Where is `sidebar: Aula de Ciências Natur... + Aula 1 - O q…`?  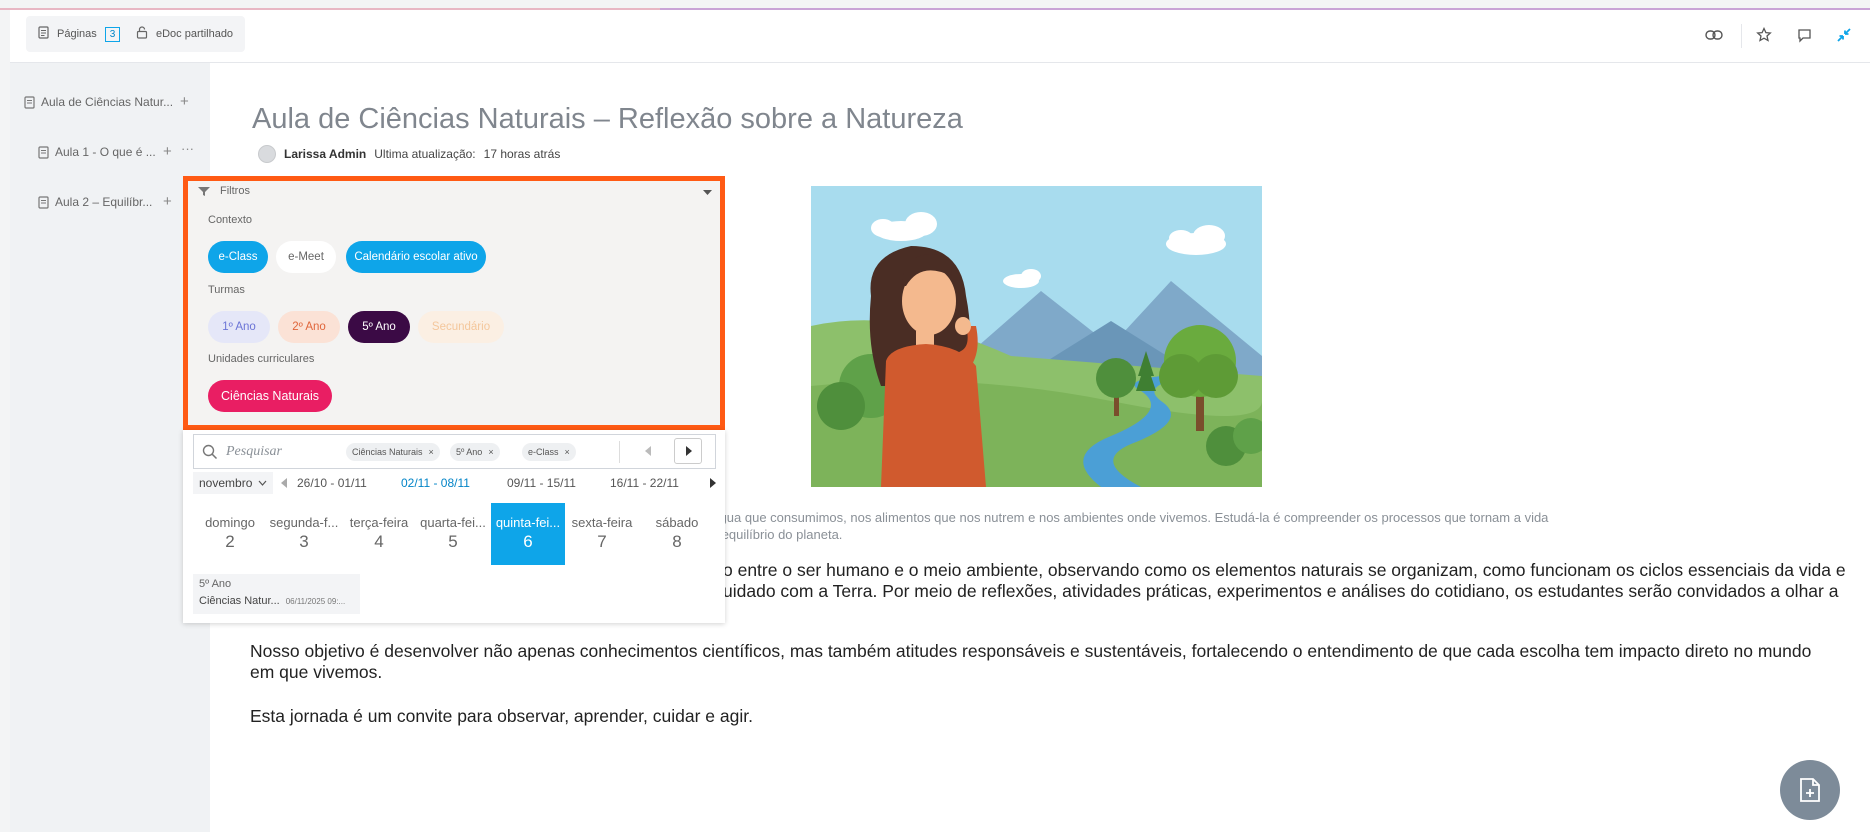 sidebar: Aula de Ciências Natur... + Aula 1 - O q… is located at coordinates (110, 447).